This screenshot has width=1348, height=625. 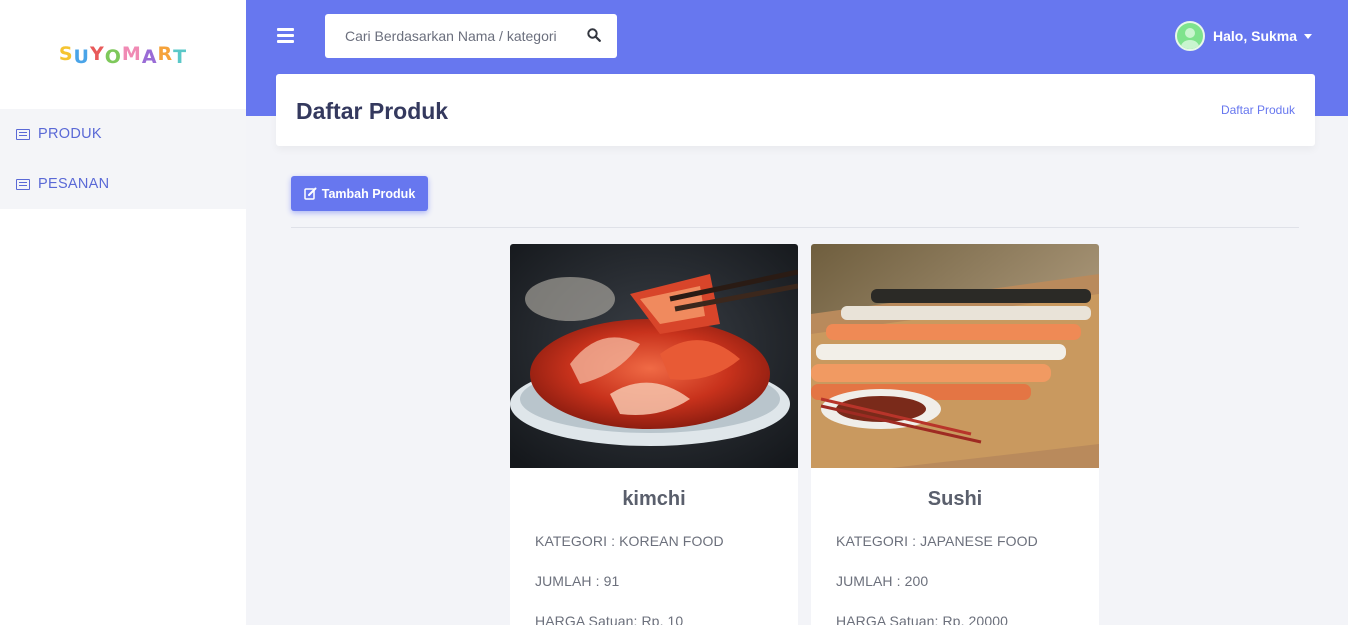 I want to click on product-price: HARGA Satuan: Rp. 10, so click(x=654, y=619).